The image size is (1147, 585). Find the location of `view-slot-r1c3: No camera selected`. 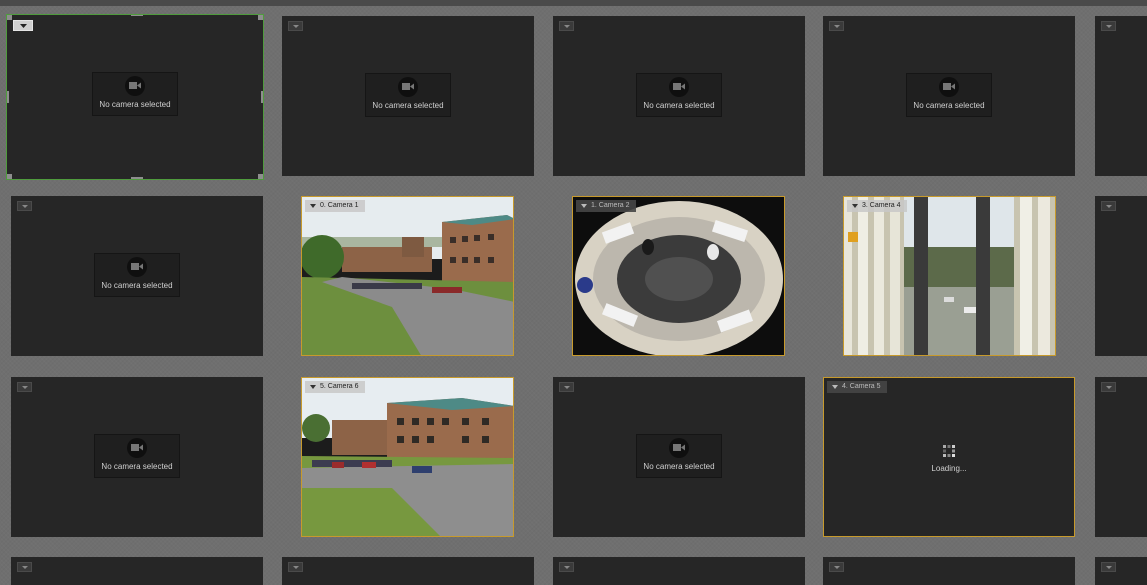

view-slot-r1c3: No camera selected is located at coordinates (679, 96).